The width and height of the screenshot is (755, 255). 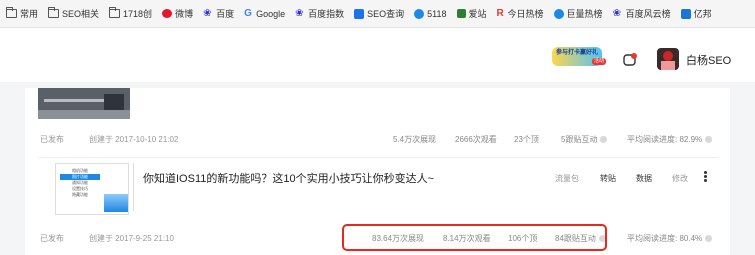 What do you see at coordinates (567, 178) in the screenshot?
I see `traffic-pack-link: 流量包` at bounding box center [567, 178].